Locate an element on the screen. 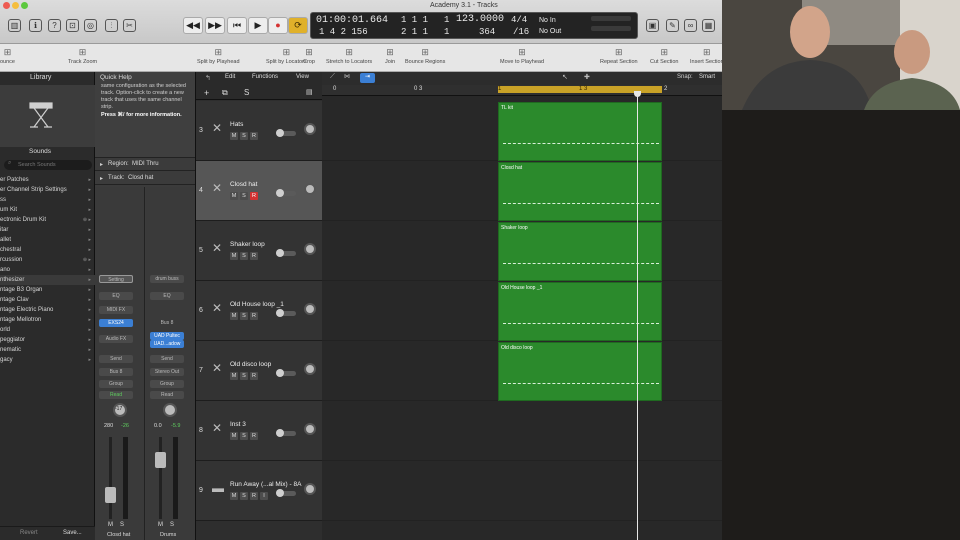  track-header: 8 ✕ Inst 3 MSR is located at coordinates (259, 431).